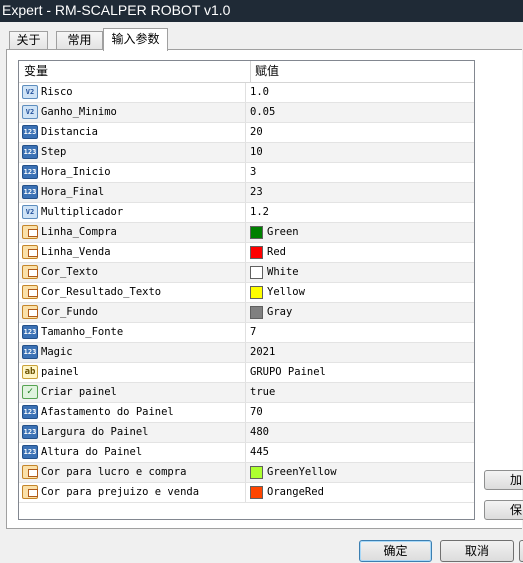 Image resolution: width=523 pixels, height=563 pixels. Describe the element at coordinates (79, 40) in the screenshot. I see `tab-common: 常用` at that location.